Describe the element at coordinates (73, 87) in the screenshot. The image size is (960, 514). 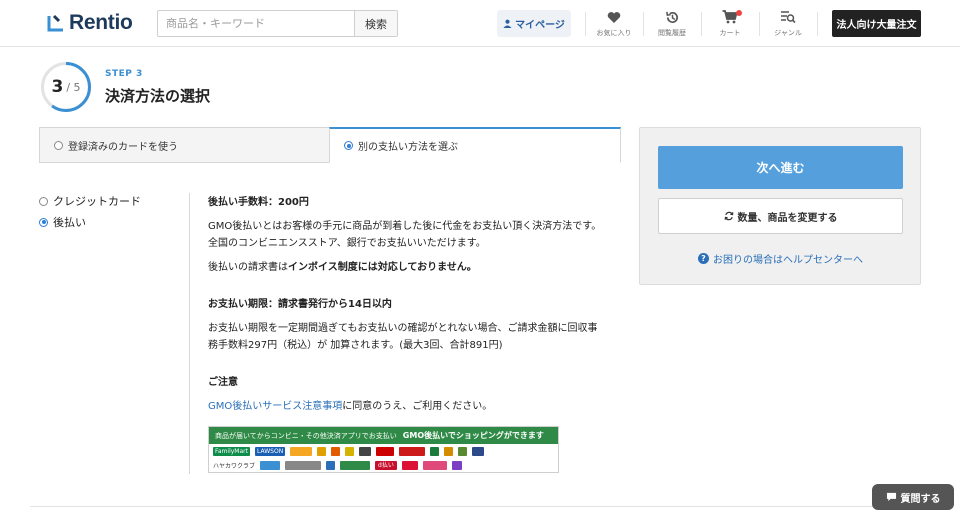
I see `step-total: / 5` at that location.